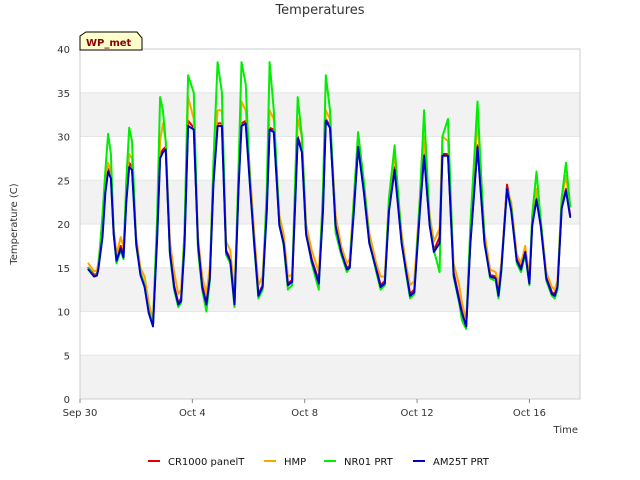  I want to click on x-axis-title: Time, so click(565, 430).